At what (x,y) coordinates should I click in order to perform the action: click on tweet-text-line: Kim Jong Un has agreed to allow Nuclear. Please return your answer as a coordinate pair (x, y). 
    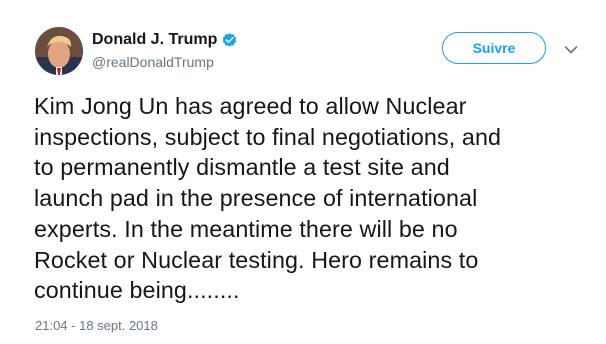
    Looking at the image, I should click on (250, 106).